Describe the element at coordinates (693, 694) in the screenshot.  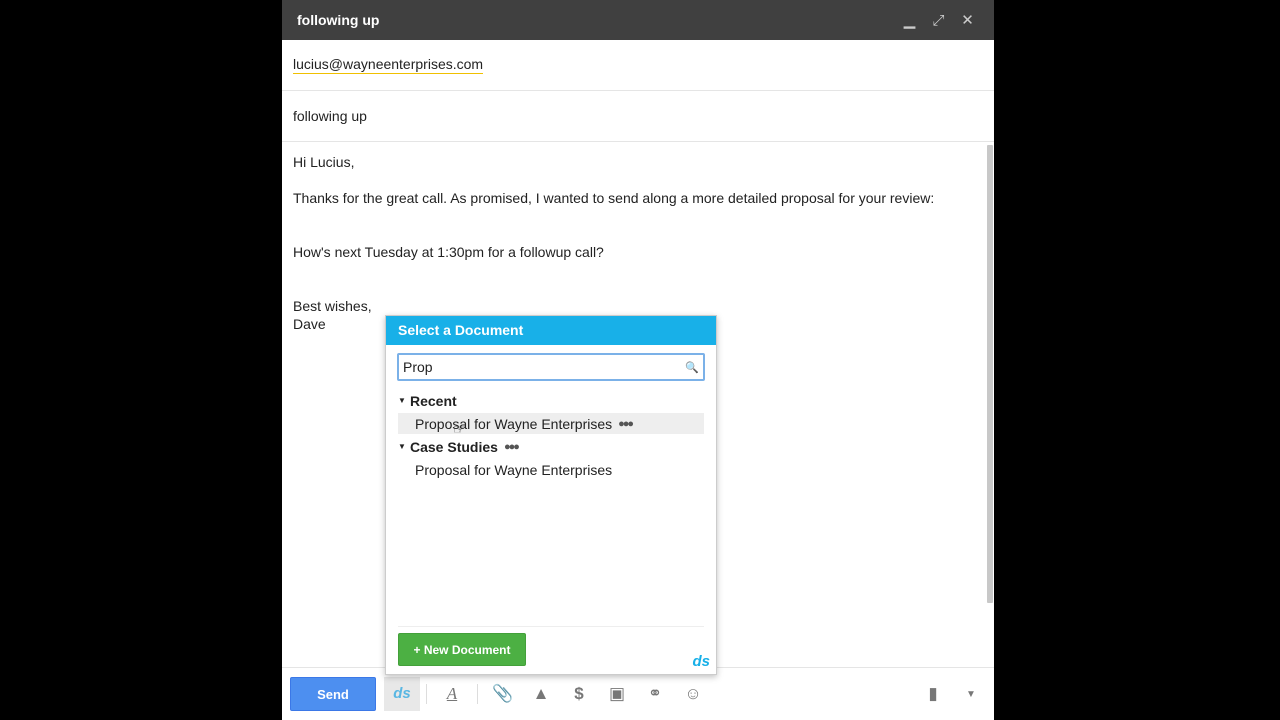
I see `emoji-icon: ☺` at that location.